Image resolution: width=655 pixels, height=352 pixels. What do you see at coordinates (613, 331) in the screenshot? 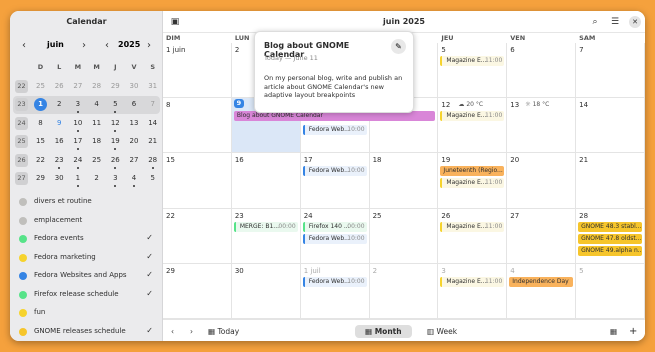
I see `date-picker-icon: ▦` at bounding box center [613, 331].